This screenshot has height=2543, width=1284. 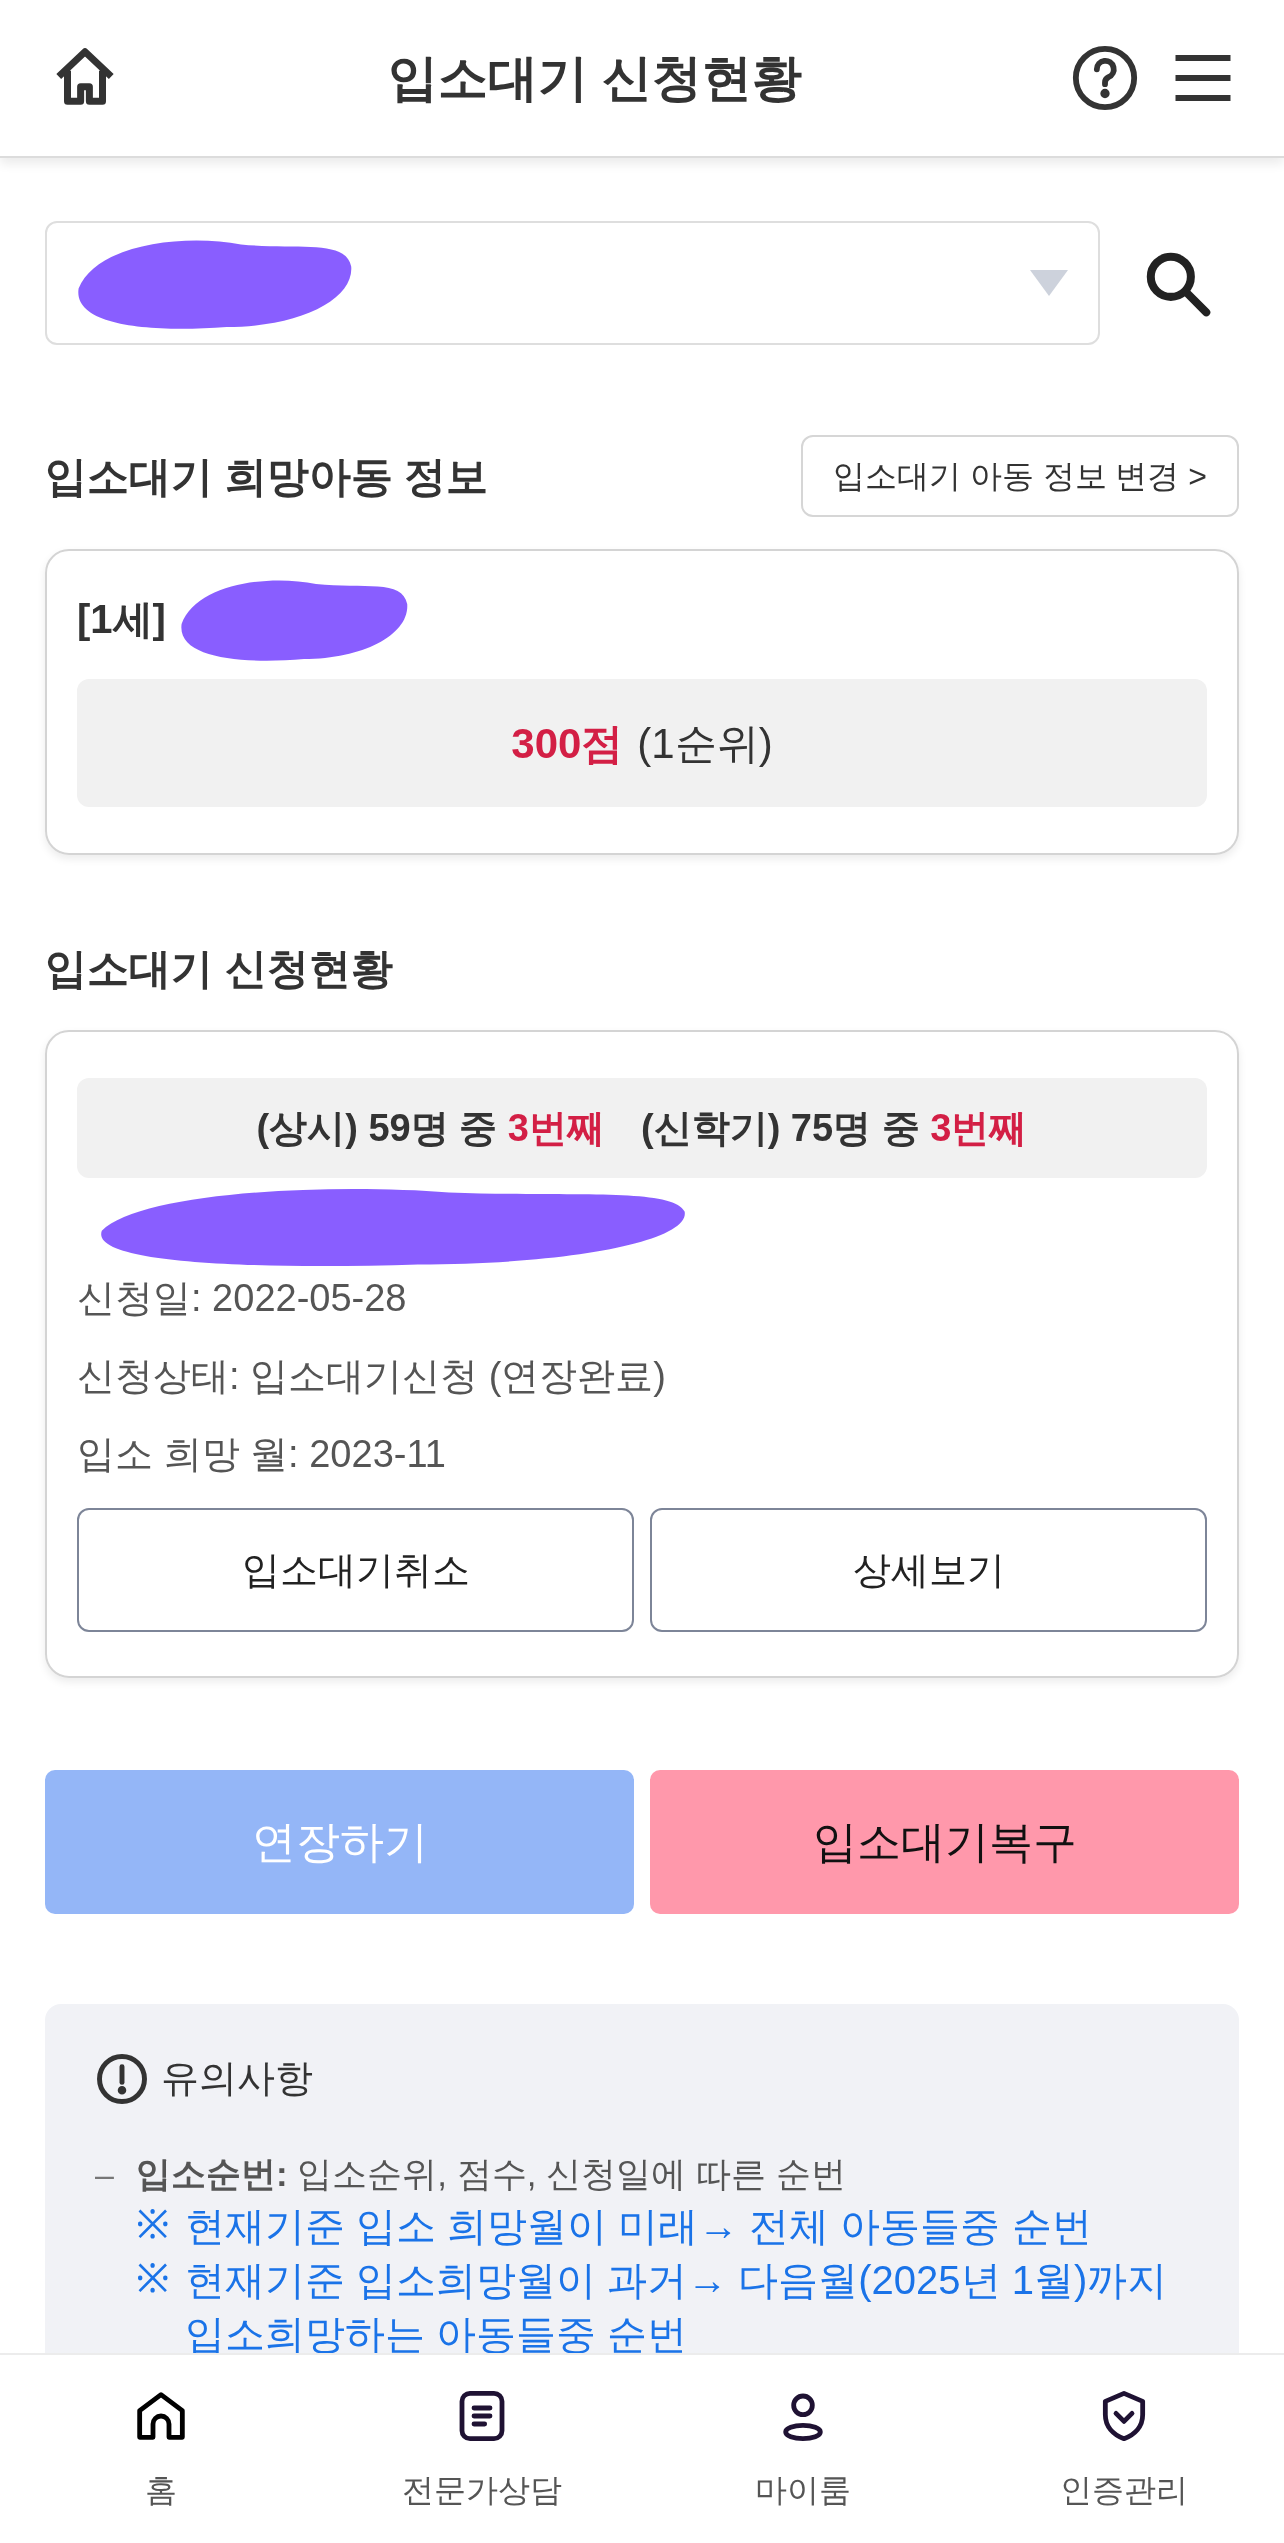 I want to click on edit-child-info-button: 입소대기 아동 정보 변경 >, so click(x=1019, y=476).